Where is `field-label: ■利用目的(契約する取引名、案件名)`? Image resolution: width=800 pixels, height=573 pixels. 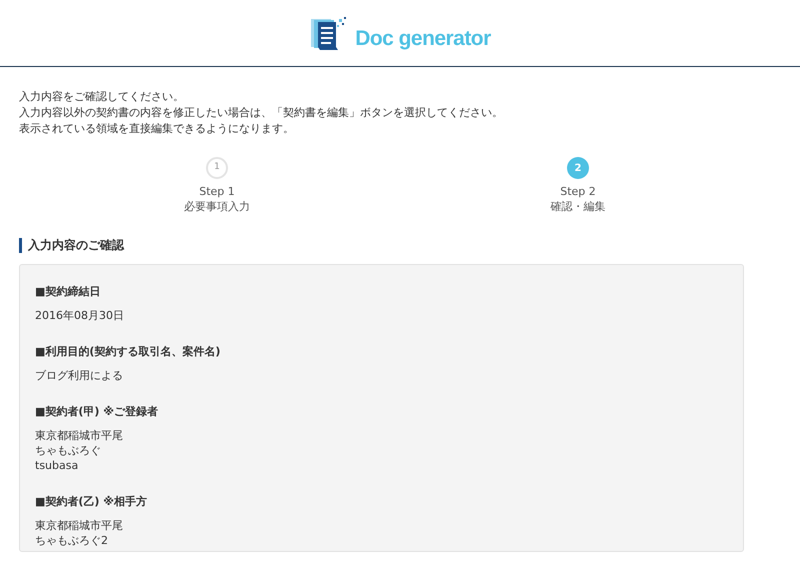 field-label: ■利用目的(契約する取引名、案件名) is located at coordinates (127, 351).